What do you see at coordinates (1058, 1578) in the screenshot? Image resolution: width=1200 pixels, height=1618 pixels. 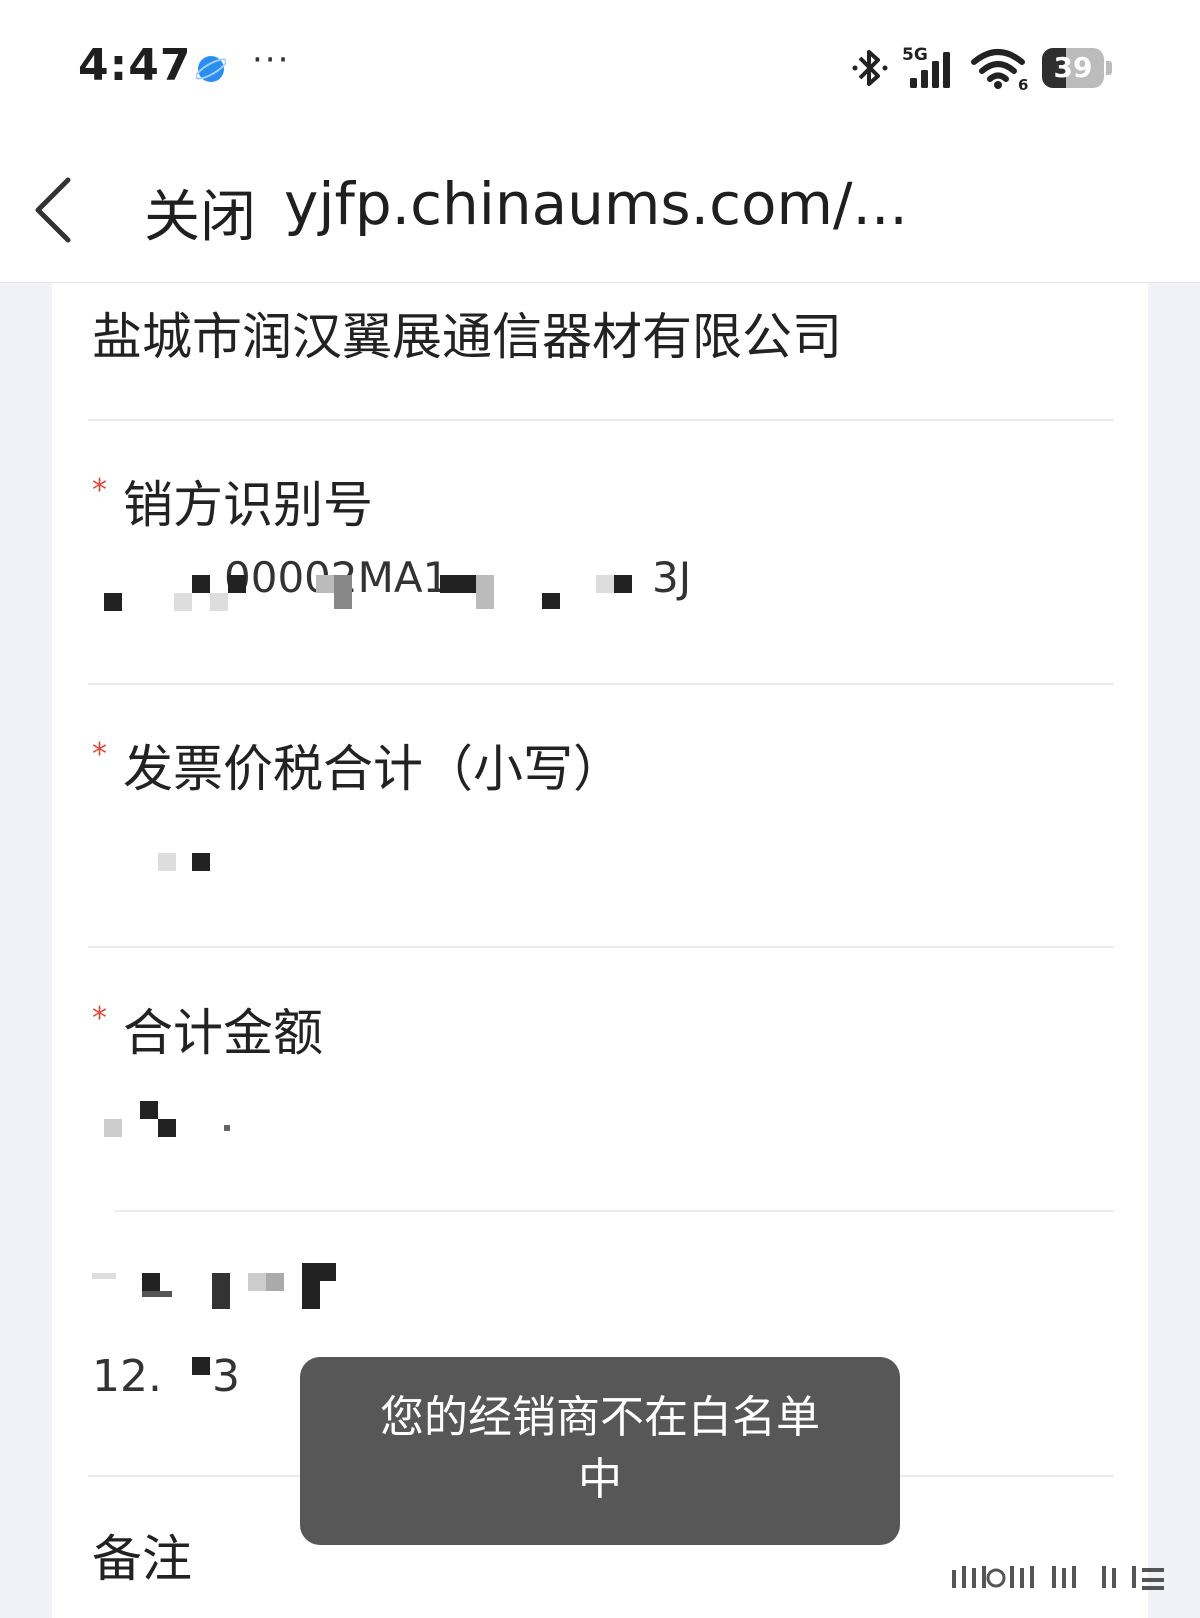 I see `watermark-logo` at bounding box center [1058, 1578].